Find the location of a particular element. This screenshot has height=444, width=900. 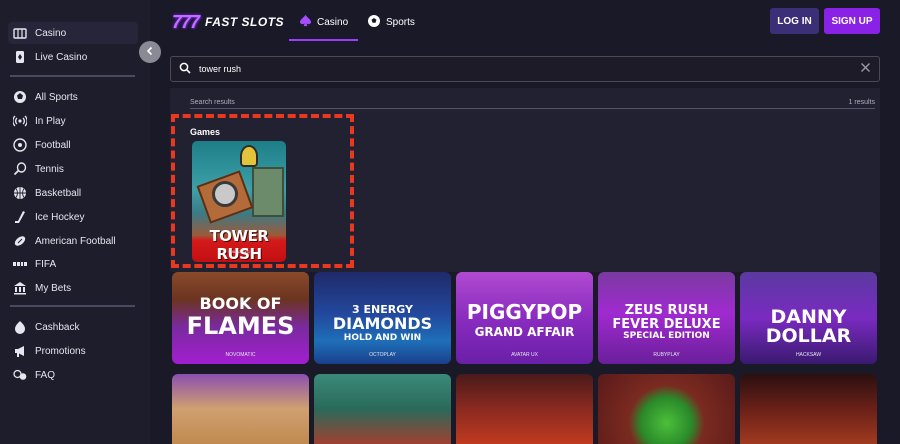

game-title: HOLD AND WIN is located at coordinates (382, 338).